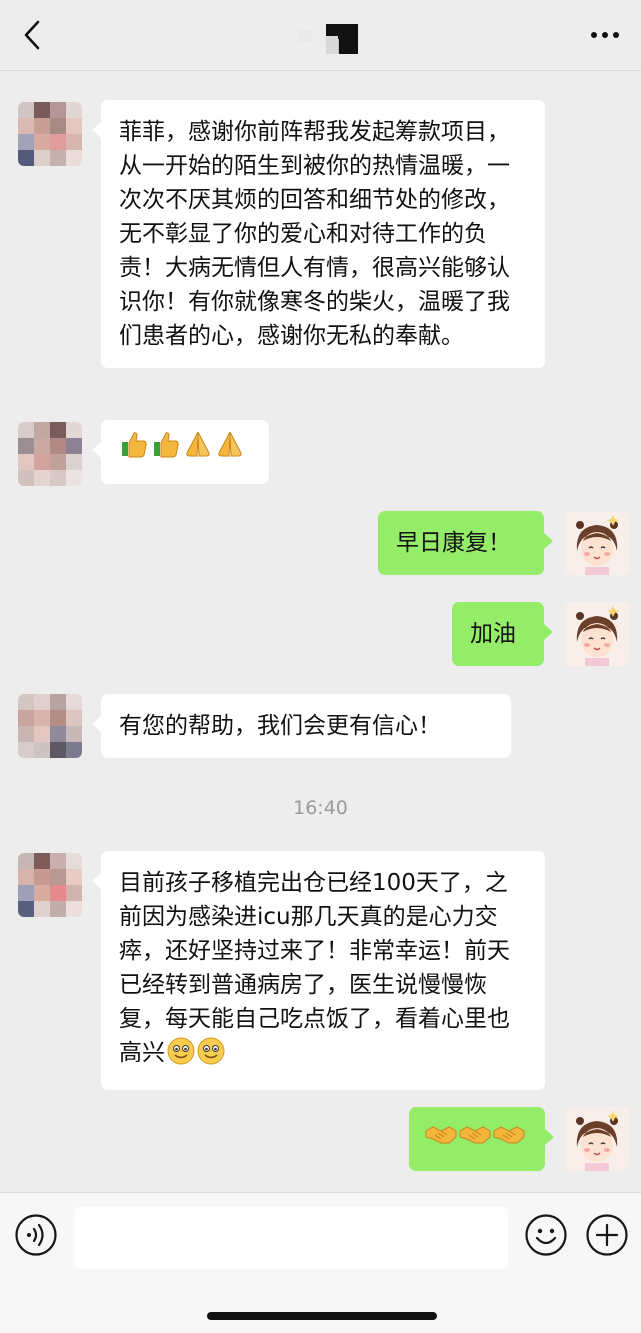 Image resolution: width=641 pixels, height=1333 pixels. Describe the element at coordinates (453, 543) in the screenshot. I see `message-text: 早日康复！` at that location.